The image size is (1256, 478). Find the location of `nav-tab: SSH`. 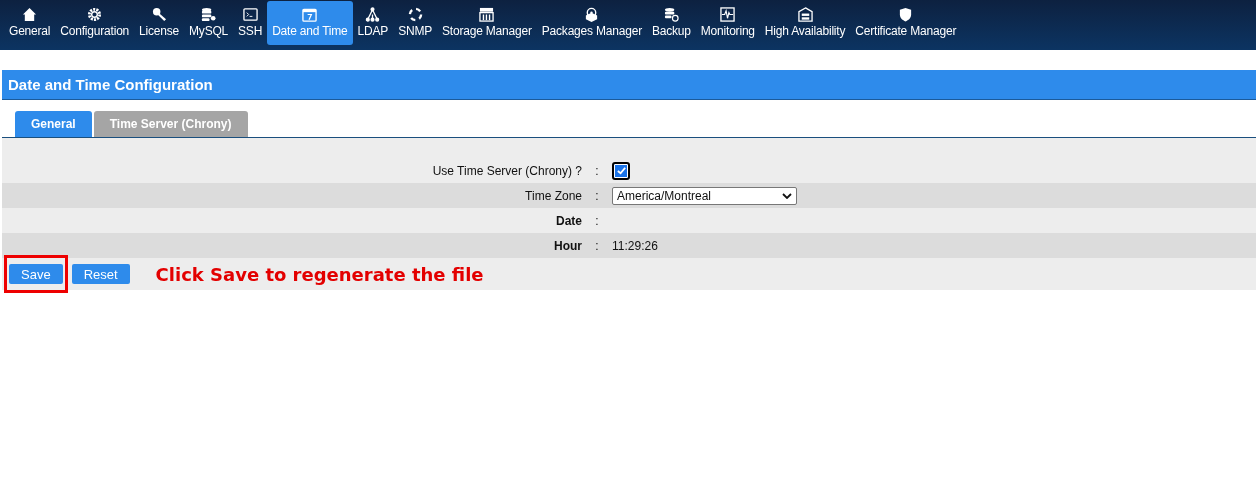

nav-tab: SSH is located at coordinates (250, 23).